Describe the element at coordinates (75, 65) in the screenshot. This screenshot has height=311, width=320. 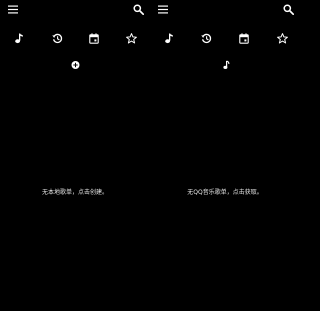
I see `add-circle-icon` at that location.